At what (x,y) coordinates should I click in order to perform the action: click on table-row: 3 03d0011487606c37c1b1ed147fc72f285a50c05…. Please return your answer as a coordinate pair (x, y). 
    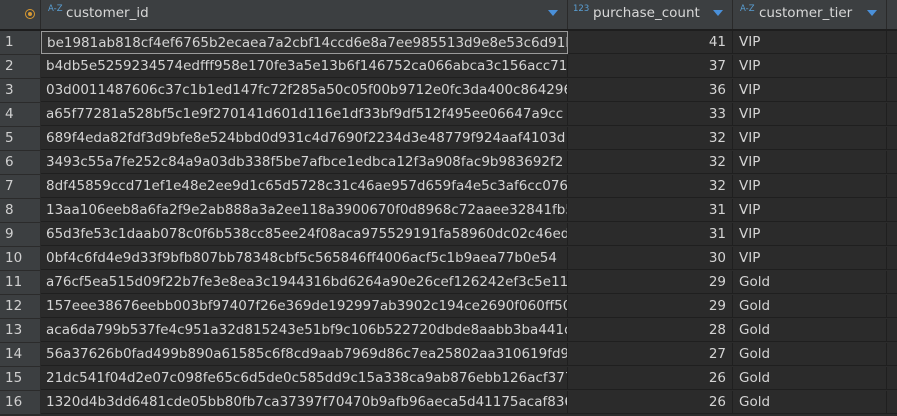
    Looking at the image, I should click on (448, 90).